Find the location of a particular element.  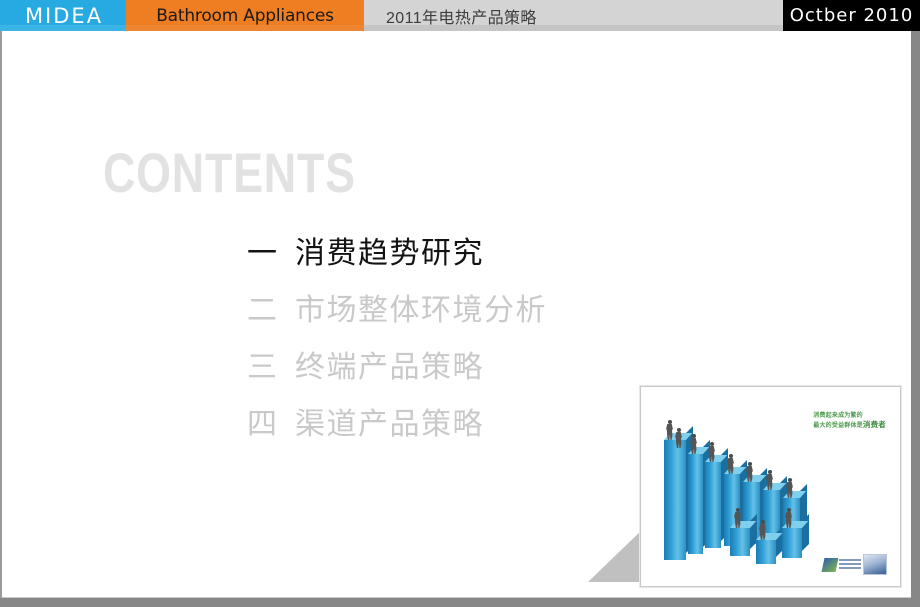

contents-item-1-label: 消费趋势研究 is located at coordinates (389, 253).